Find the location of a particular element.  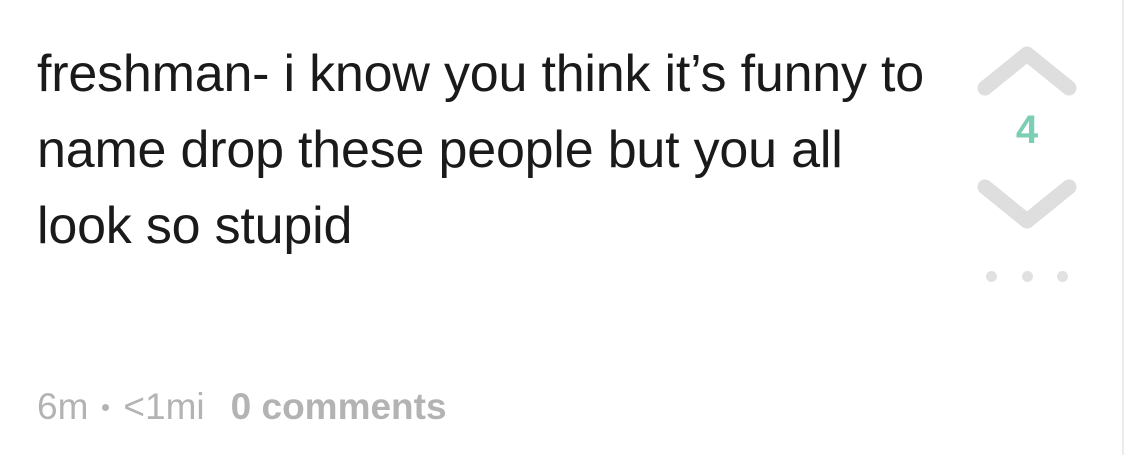

downvote-button is located at coordinates (1027, 205).